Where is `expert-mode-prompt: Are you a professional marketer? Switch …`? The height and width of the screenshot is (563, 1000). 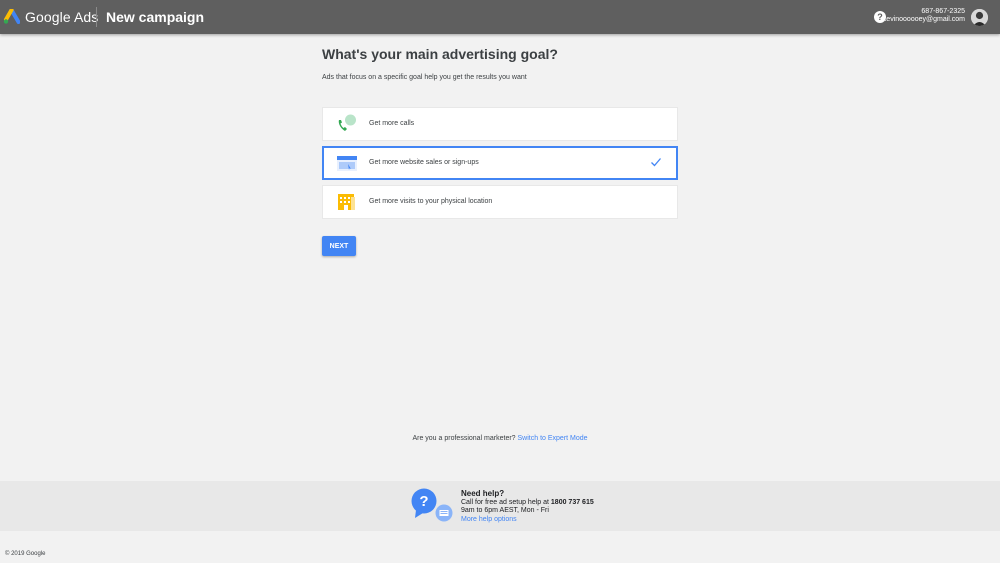 expert-mode-prompt: Are you a professional marketer? Switch … is located at coordinates (500, 438).